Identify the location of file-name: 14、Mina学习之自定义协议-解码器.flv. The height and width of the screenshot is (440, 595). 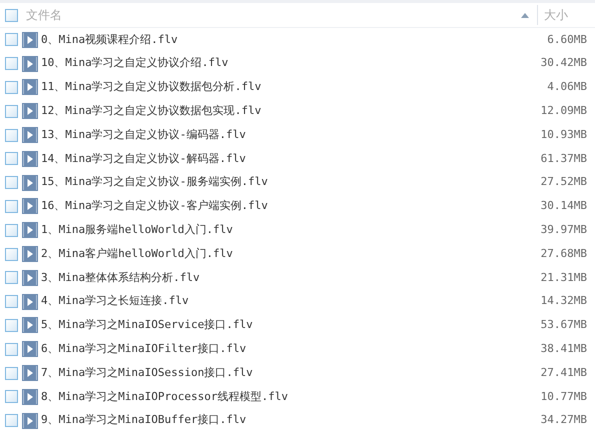
(144, 158).